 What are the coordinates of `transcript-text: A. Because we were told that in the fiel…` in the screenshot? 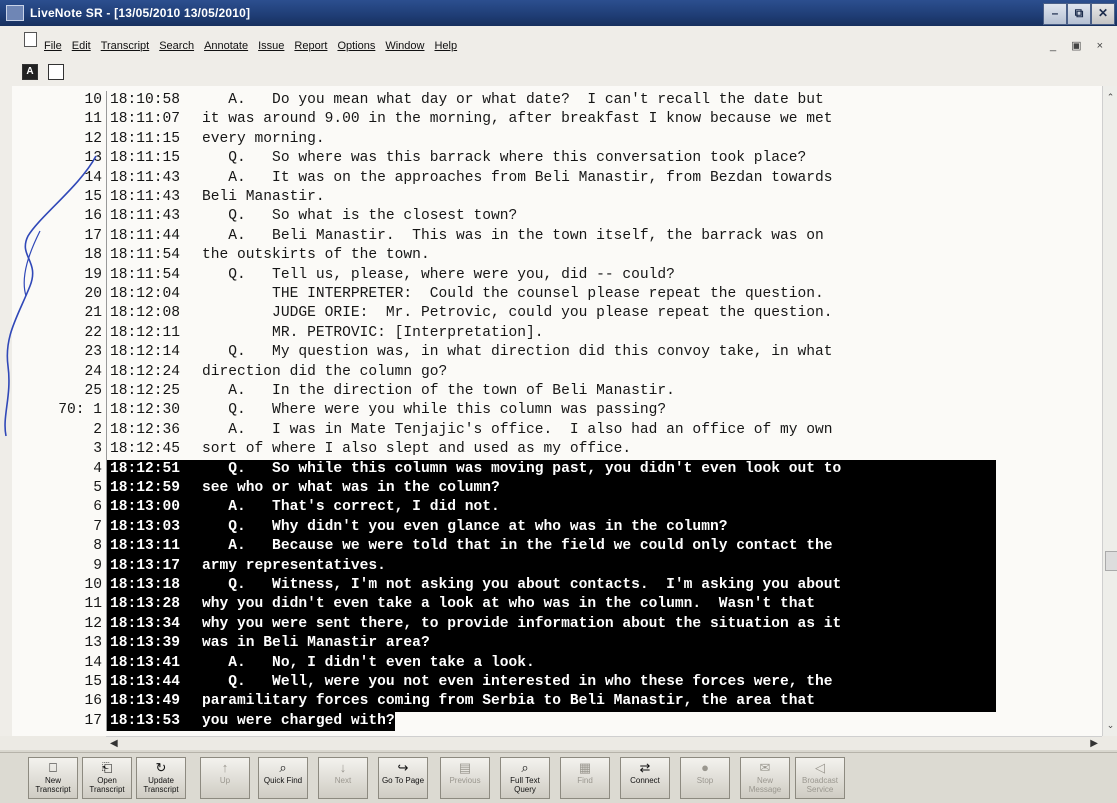 It's located at (517, 547).